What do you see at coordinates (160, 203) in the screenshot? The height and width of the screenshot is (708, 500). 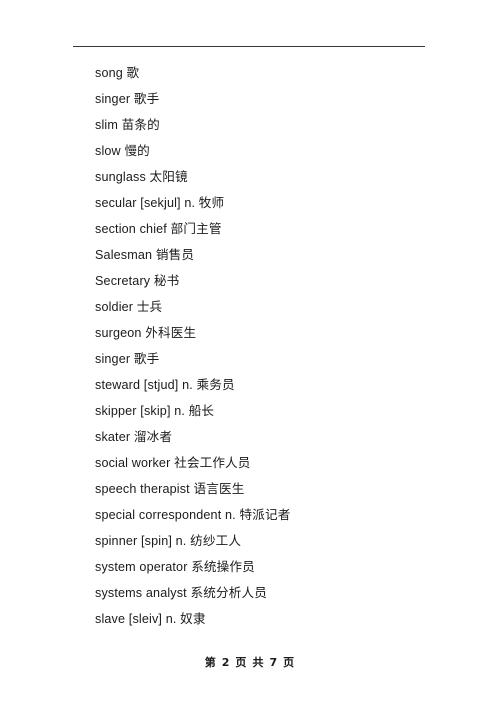 I see `vocabulary-entry: secular [sekjul] n. 牧师` at bounding box center [160, 203].